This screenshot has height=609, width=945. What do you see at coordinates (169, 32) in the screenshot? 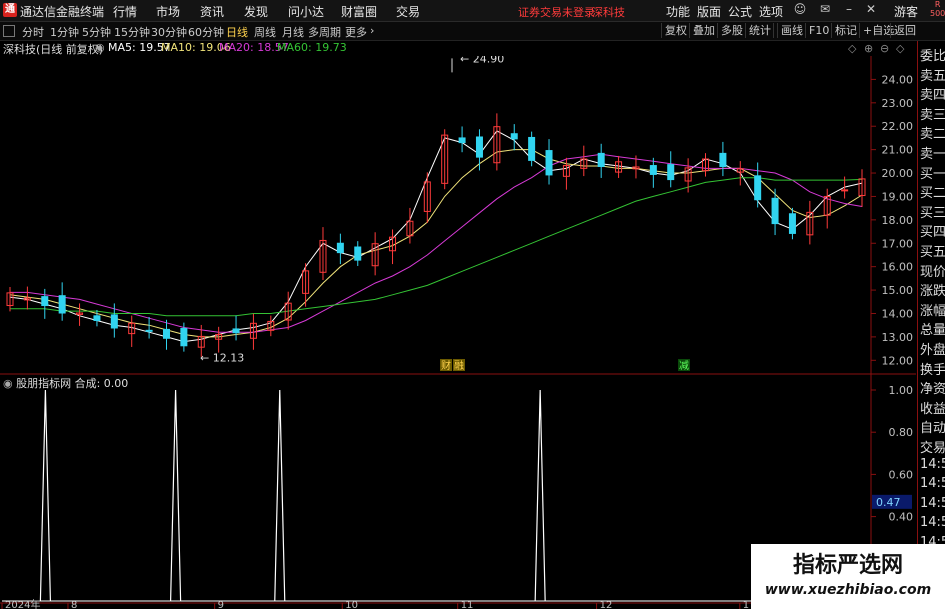
I see `tab-30min: 30分钟` at bounding box center [169, 32].